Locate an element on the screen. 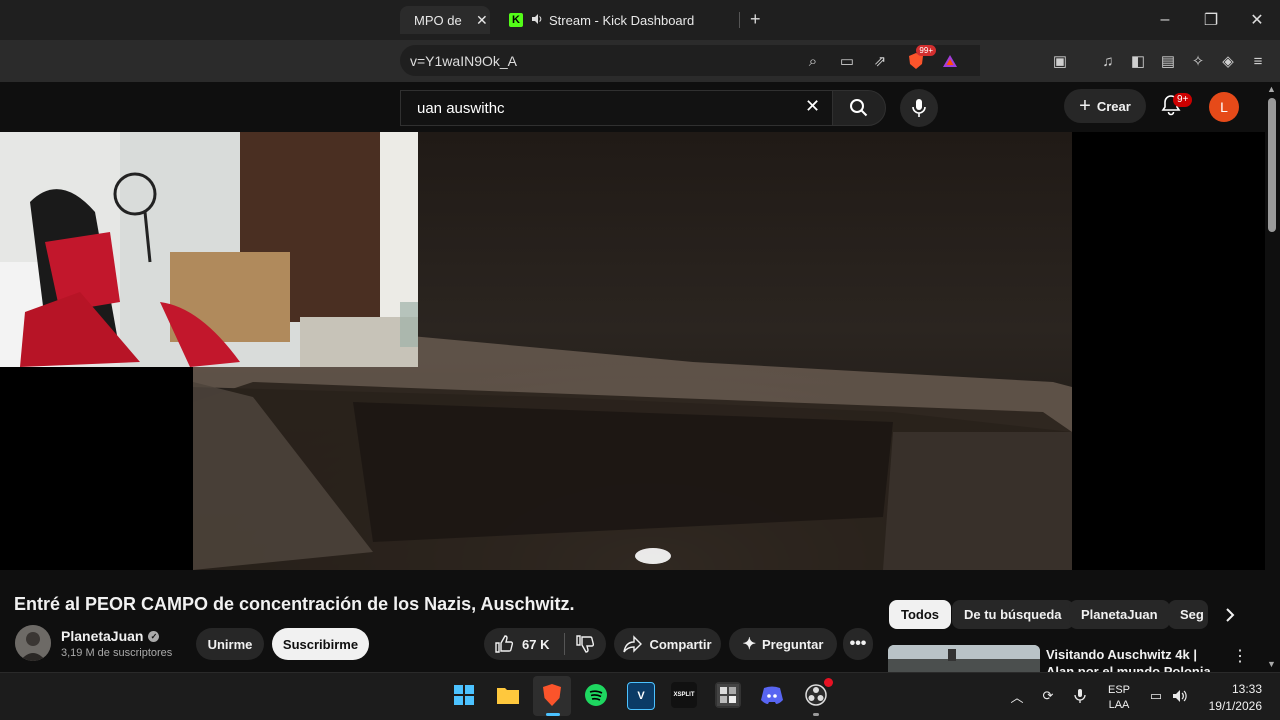 The height and width of the screenshot is (720, 1280). minimize-icon: – is located at coordinates (1165, 20).